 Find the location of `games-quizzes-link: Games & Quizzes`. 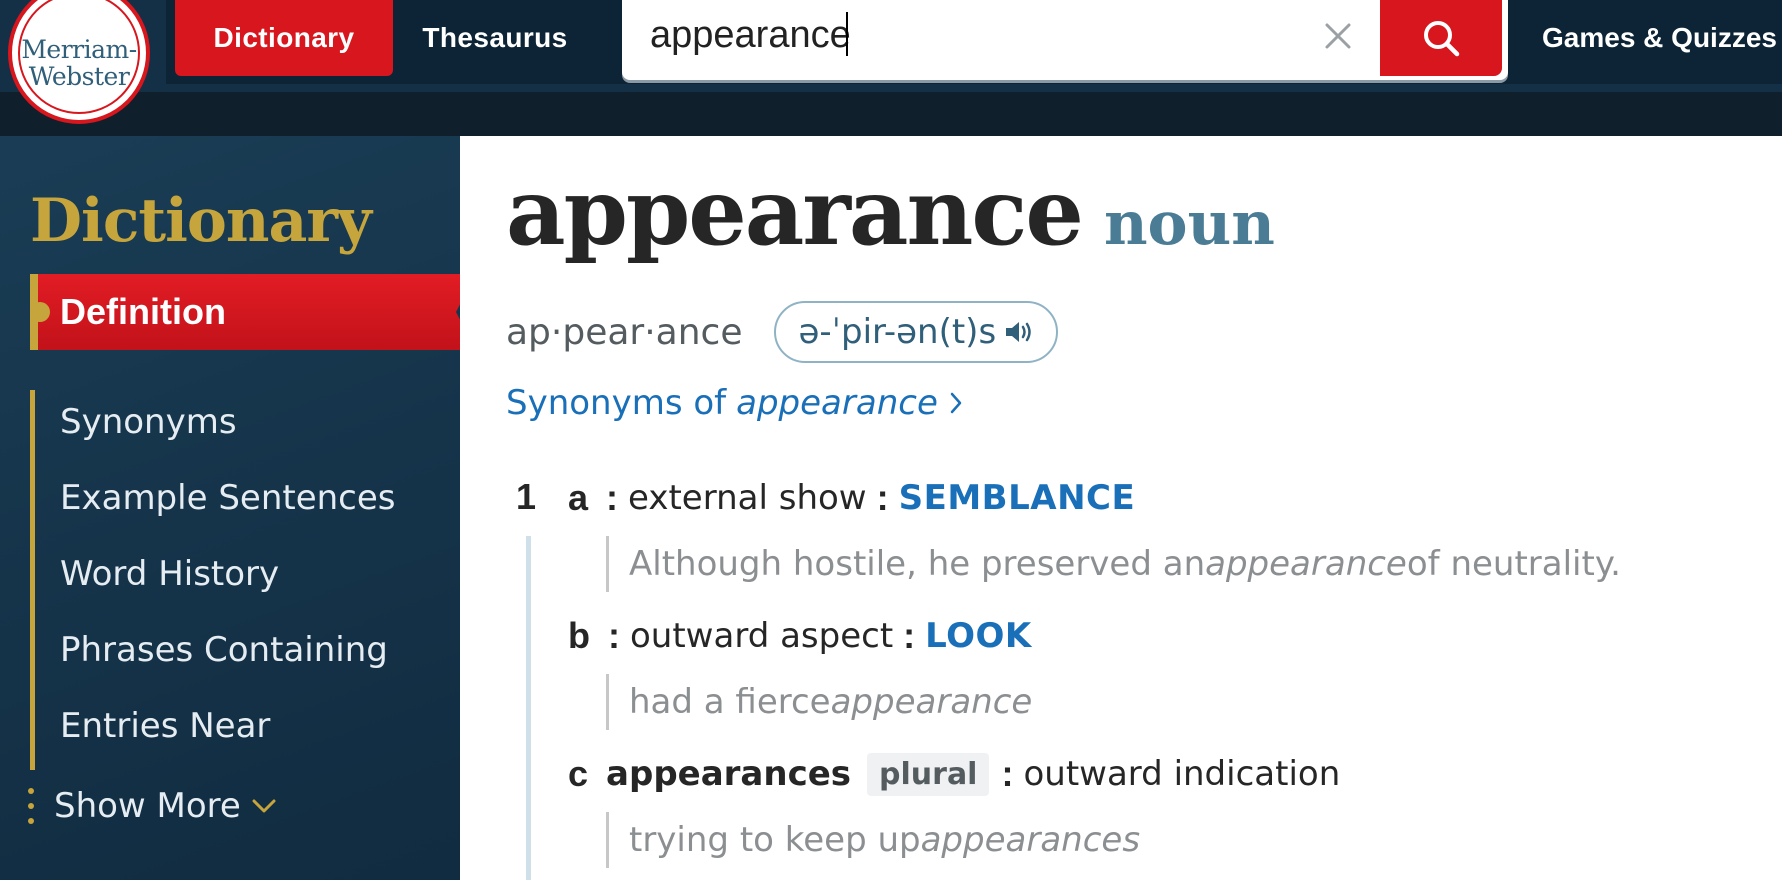

games-quizzes-link: Games & Quizzes is located at coordinates (1662, 38).